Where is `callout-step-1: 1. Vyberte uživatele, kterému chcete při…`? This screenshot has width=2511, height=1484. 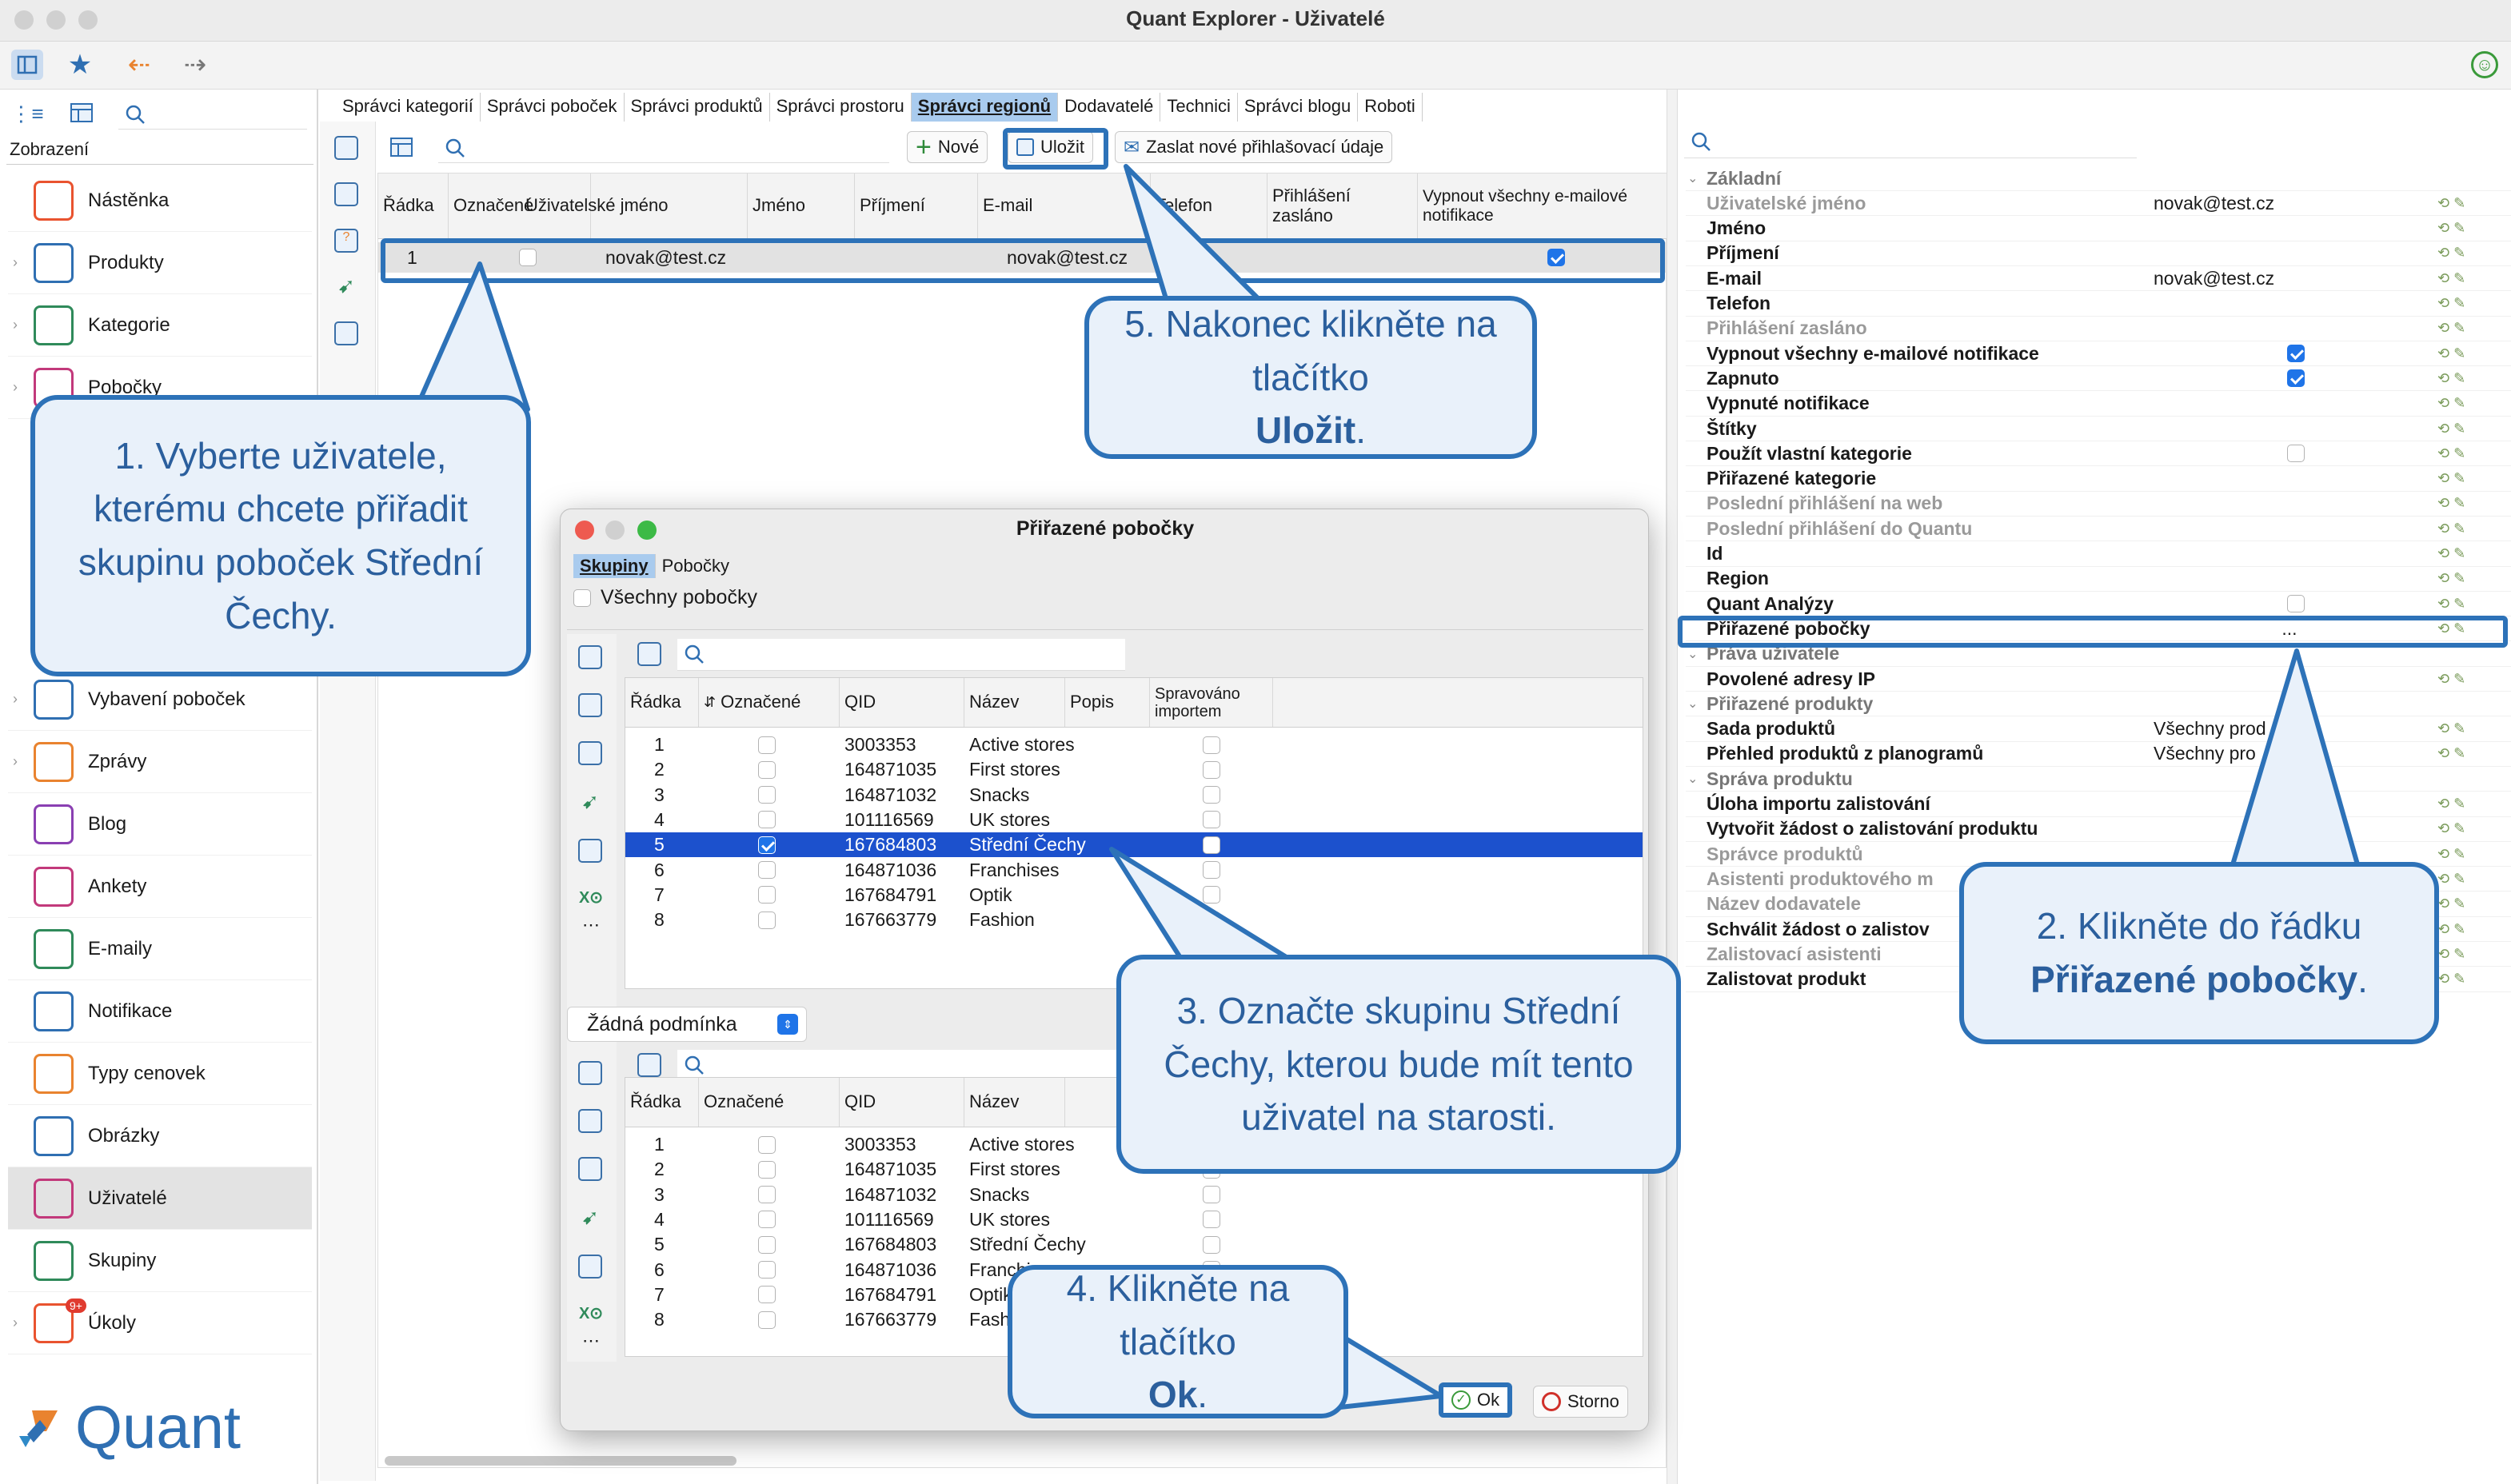 callout-step-1: 1. Vyberte uživatele, kterému chcete při… is located at coordinates (280, 535).